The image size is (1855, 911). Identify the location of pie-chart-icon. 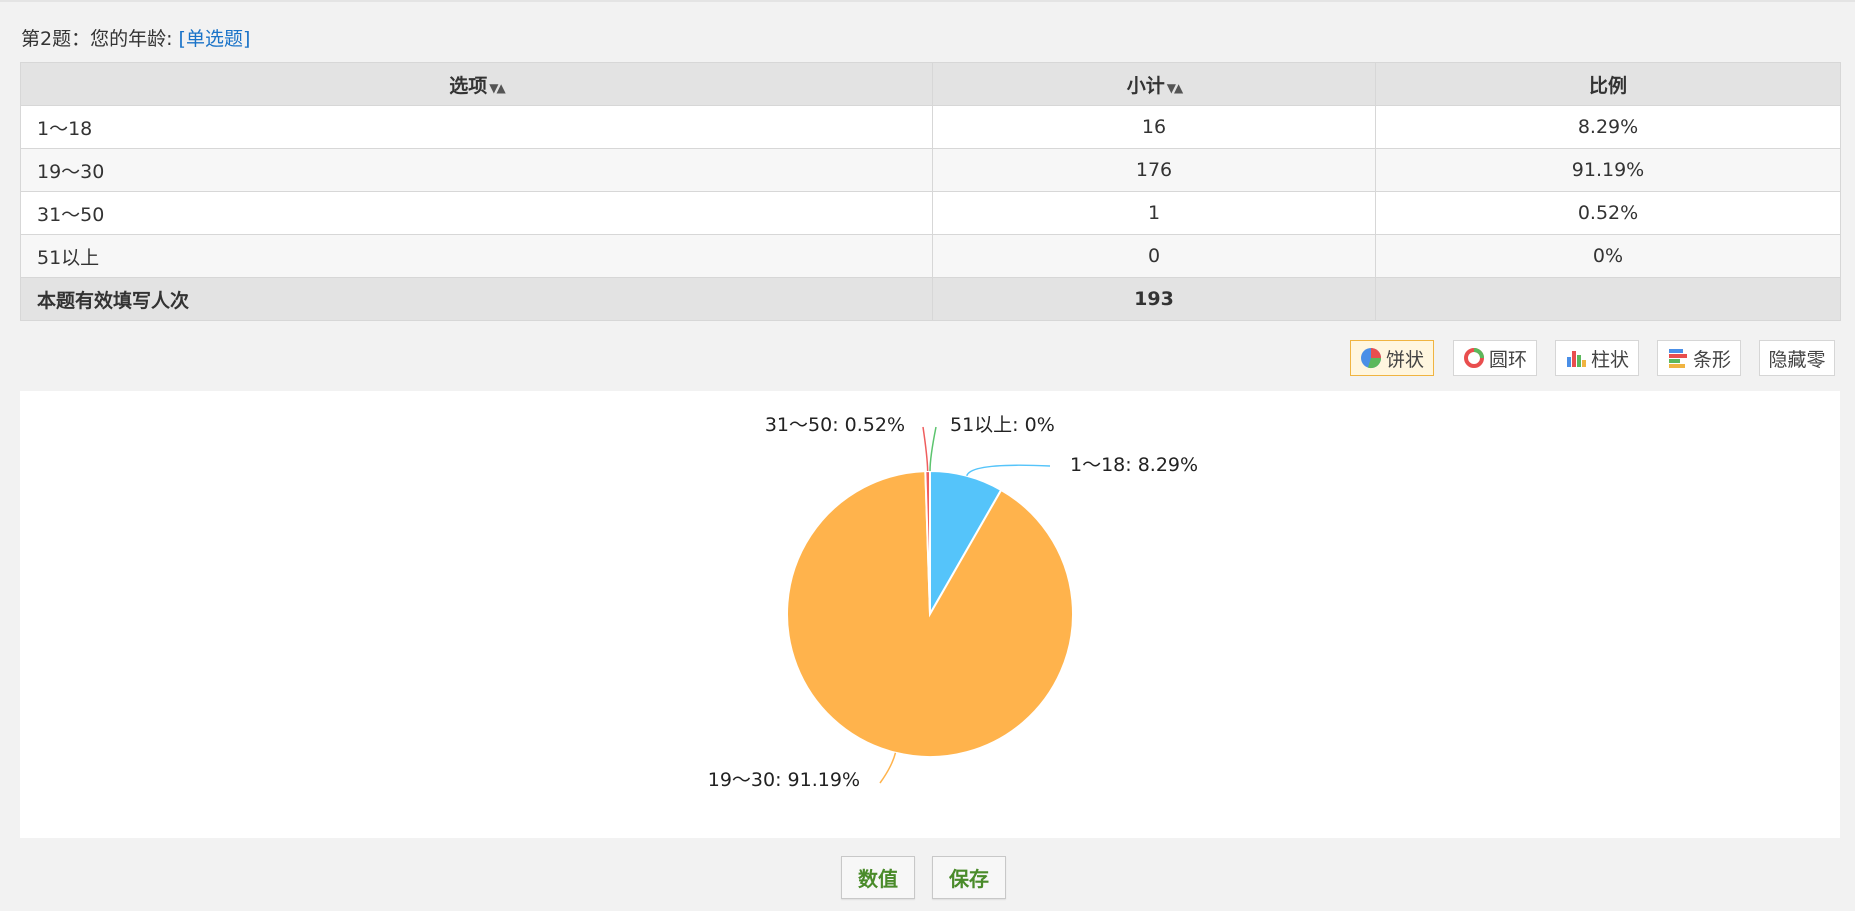
(1370, 358).